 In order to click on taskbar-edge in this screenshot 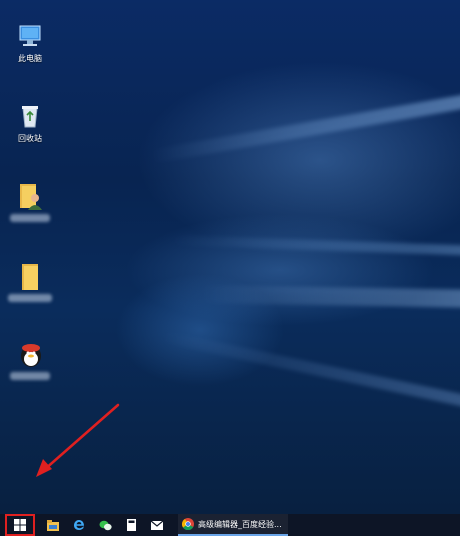, I will do `click(79, 525)`.